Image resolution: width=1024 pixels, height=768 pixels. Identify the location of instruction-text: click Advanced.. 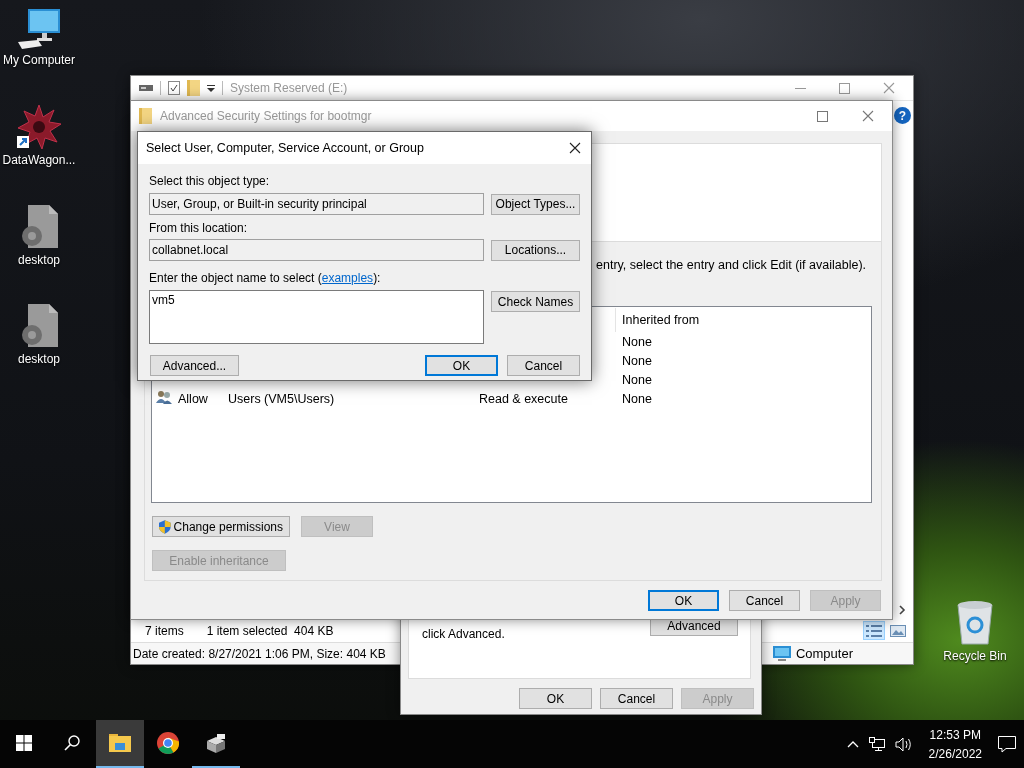
(463, 634).